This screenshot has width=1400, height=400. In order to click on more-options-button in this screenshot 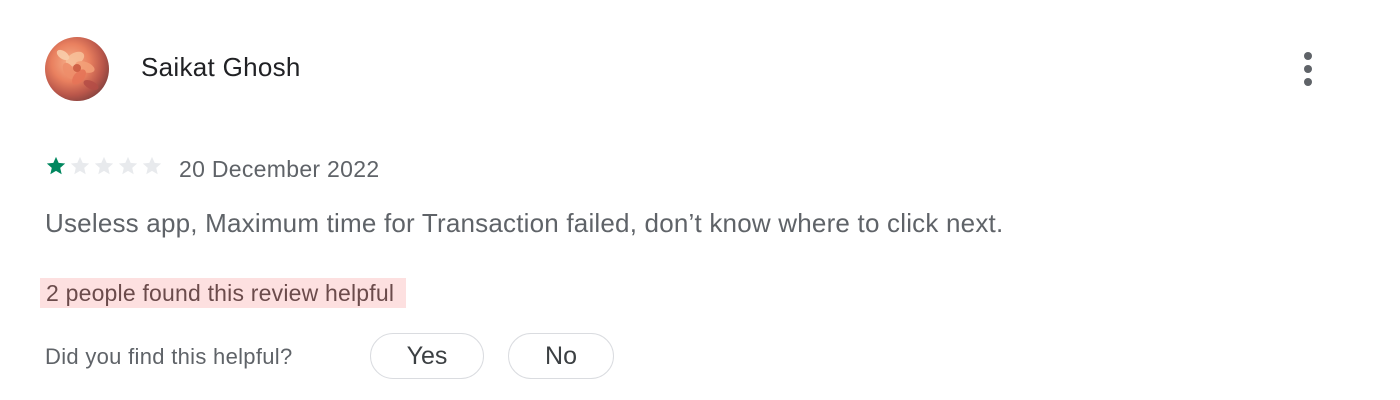, I will do `click(1308, 69)`.